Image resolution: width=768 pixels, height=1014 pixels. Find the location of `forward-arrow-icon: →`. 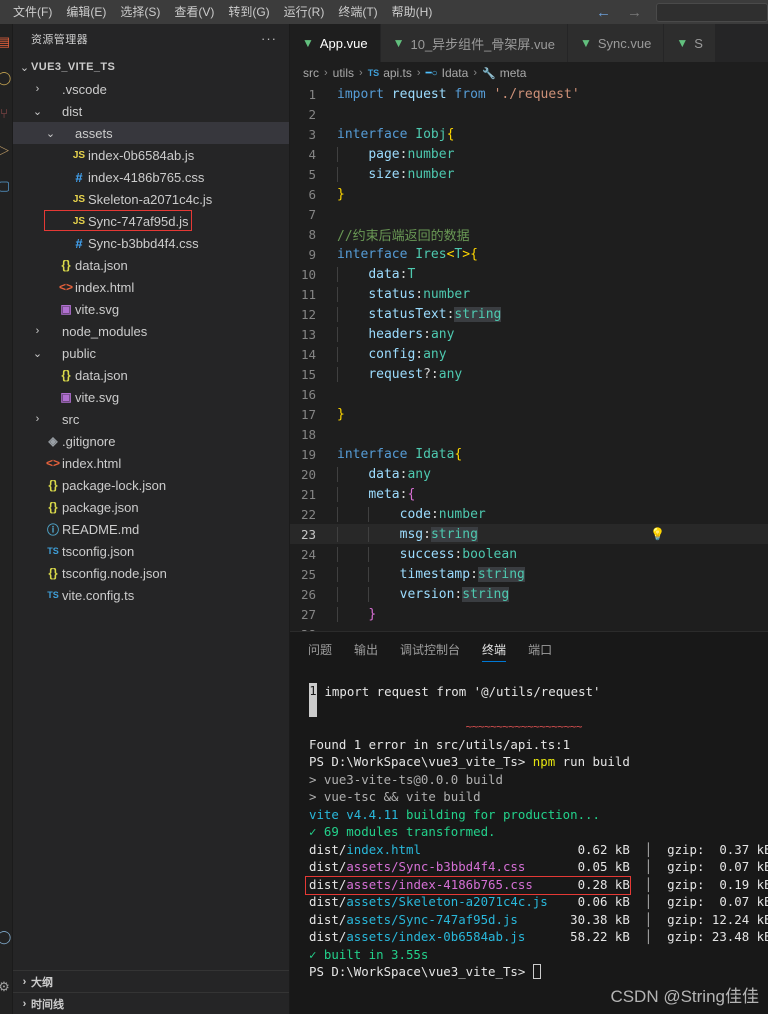

forward-arrow-icon: → is located at coordinates (634, 12).